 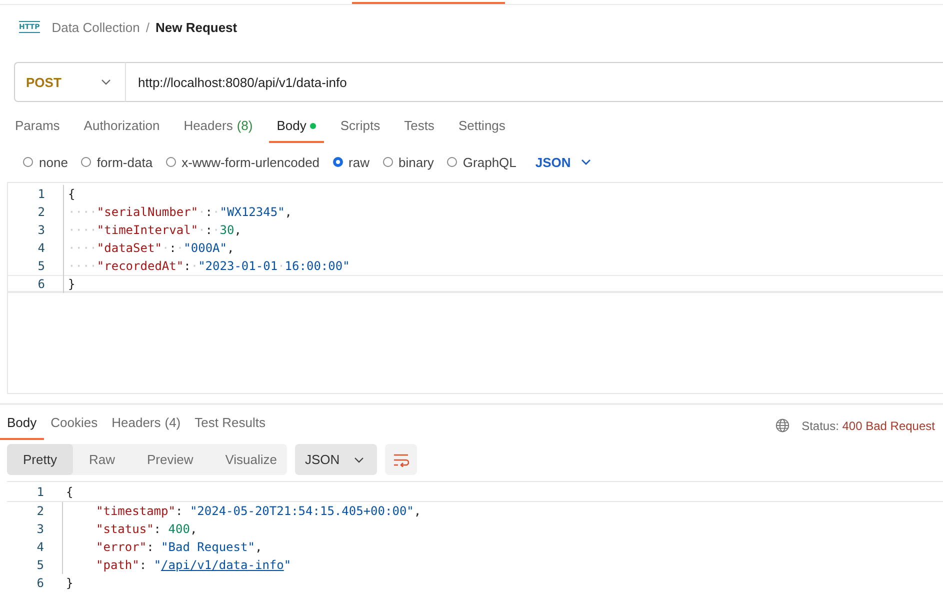 What do you see at coordinates (148, 248) in the screenshot?
I see `code-line: ····"dataSet"·:·"000A",` at bounding box center [148, 248].